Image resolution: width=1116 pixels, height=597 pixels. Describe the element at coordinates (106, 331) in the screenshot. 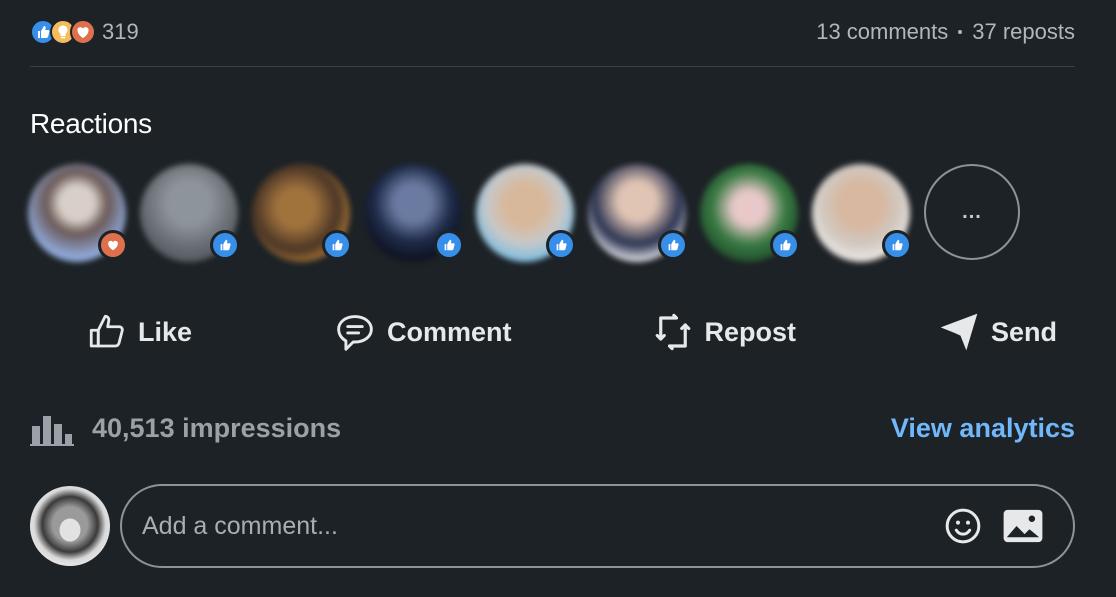

I see `thumbs-up-icon` at that location.